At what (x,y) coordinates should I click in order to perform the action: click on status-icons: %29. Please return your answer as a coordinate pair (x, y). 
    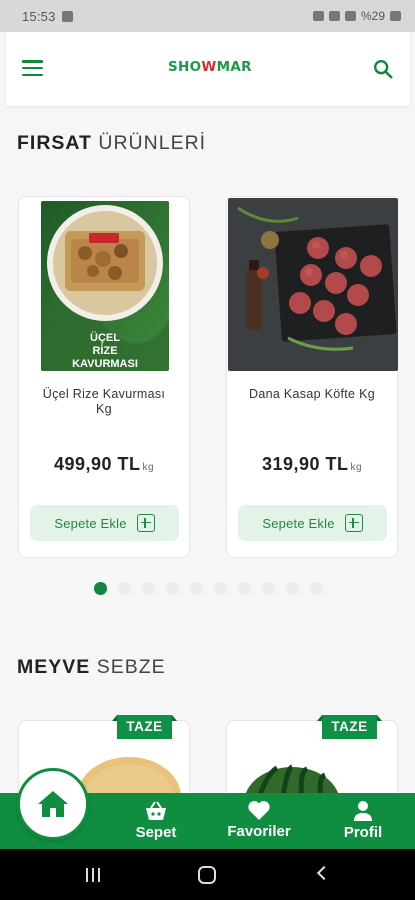
    Looking at the image, I should click on (356, 16).